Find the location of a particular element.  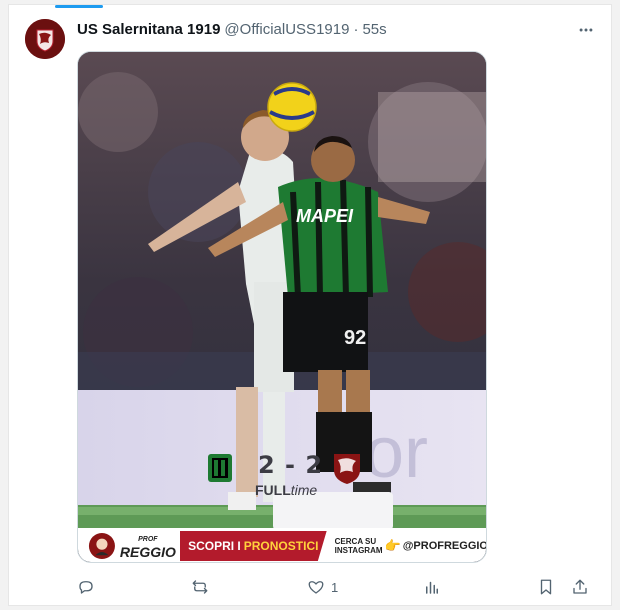

fulltime-bold: FULL is located at coordinates (273, 490).